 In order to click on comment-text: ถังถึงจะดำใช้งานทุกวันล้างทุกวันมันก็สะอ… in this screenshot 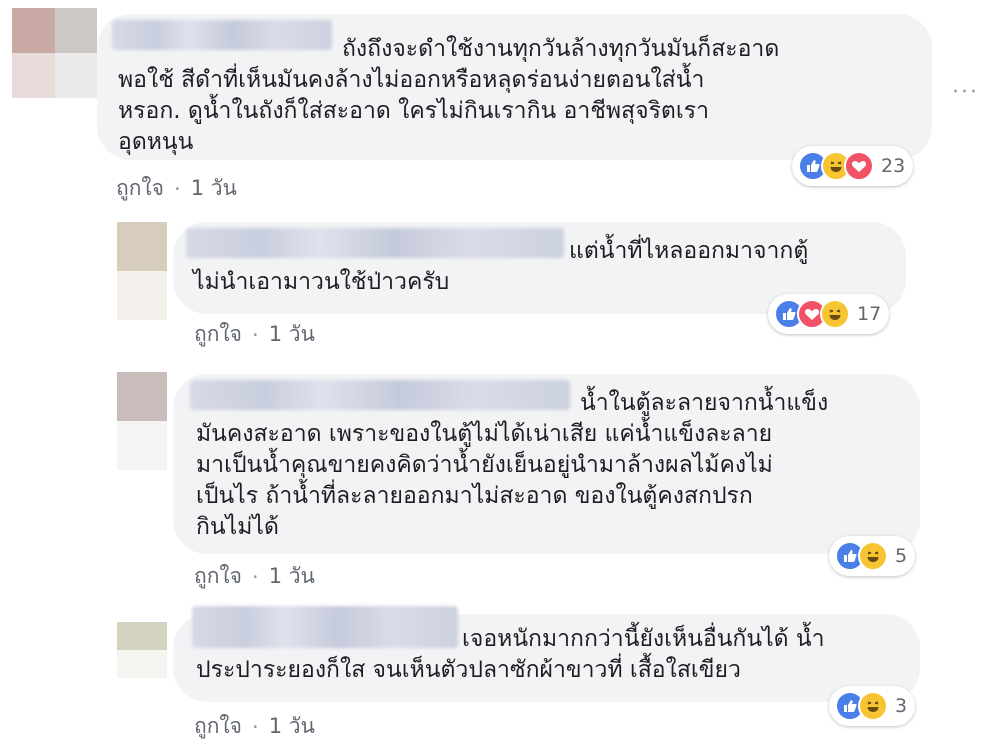, I will do `click(449, 95)`.